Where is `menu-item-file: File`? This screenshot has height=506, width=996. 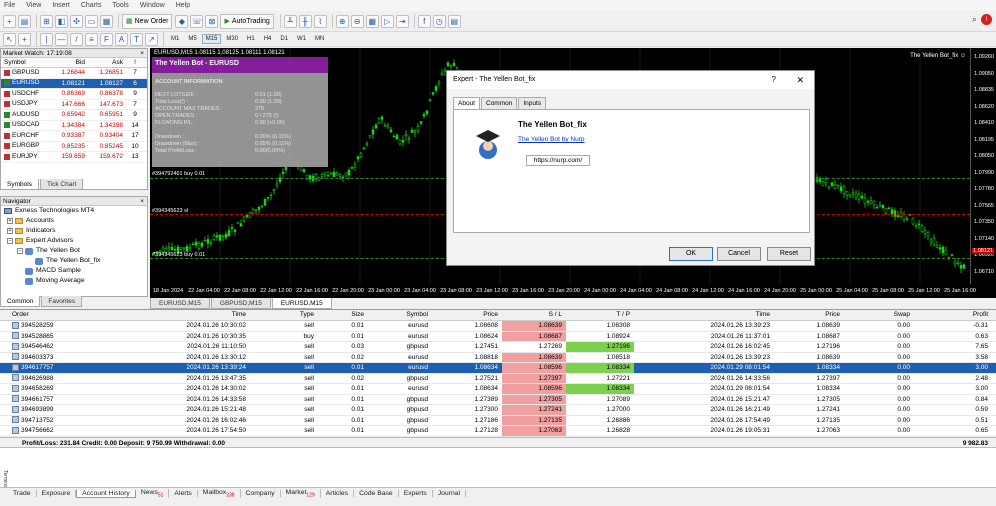 menu-item-file: File is located at coordinates (9, 5).